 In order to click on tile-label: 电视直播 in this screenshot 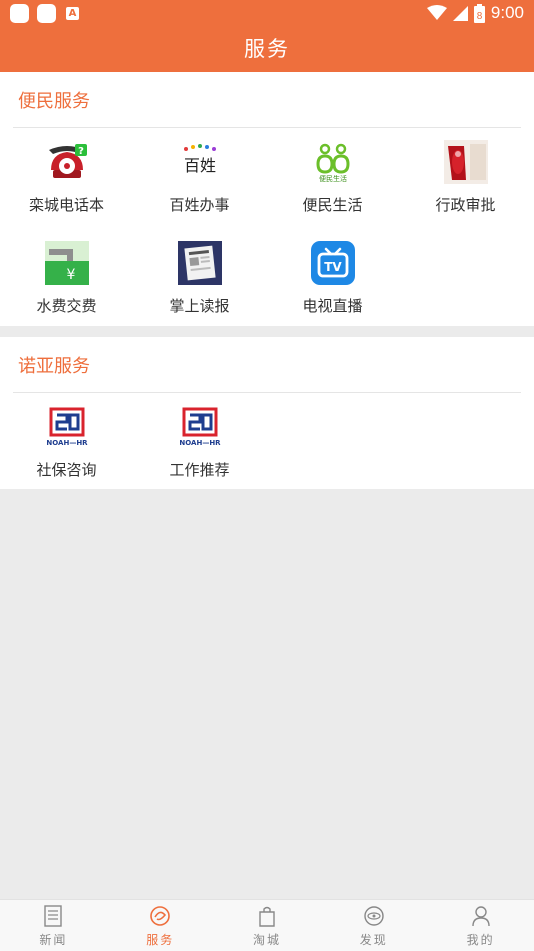, I will do `click(332, 306)`.